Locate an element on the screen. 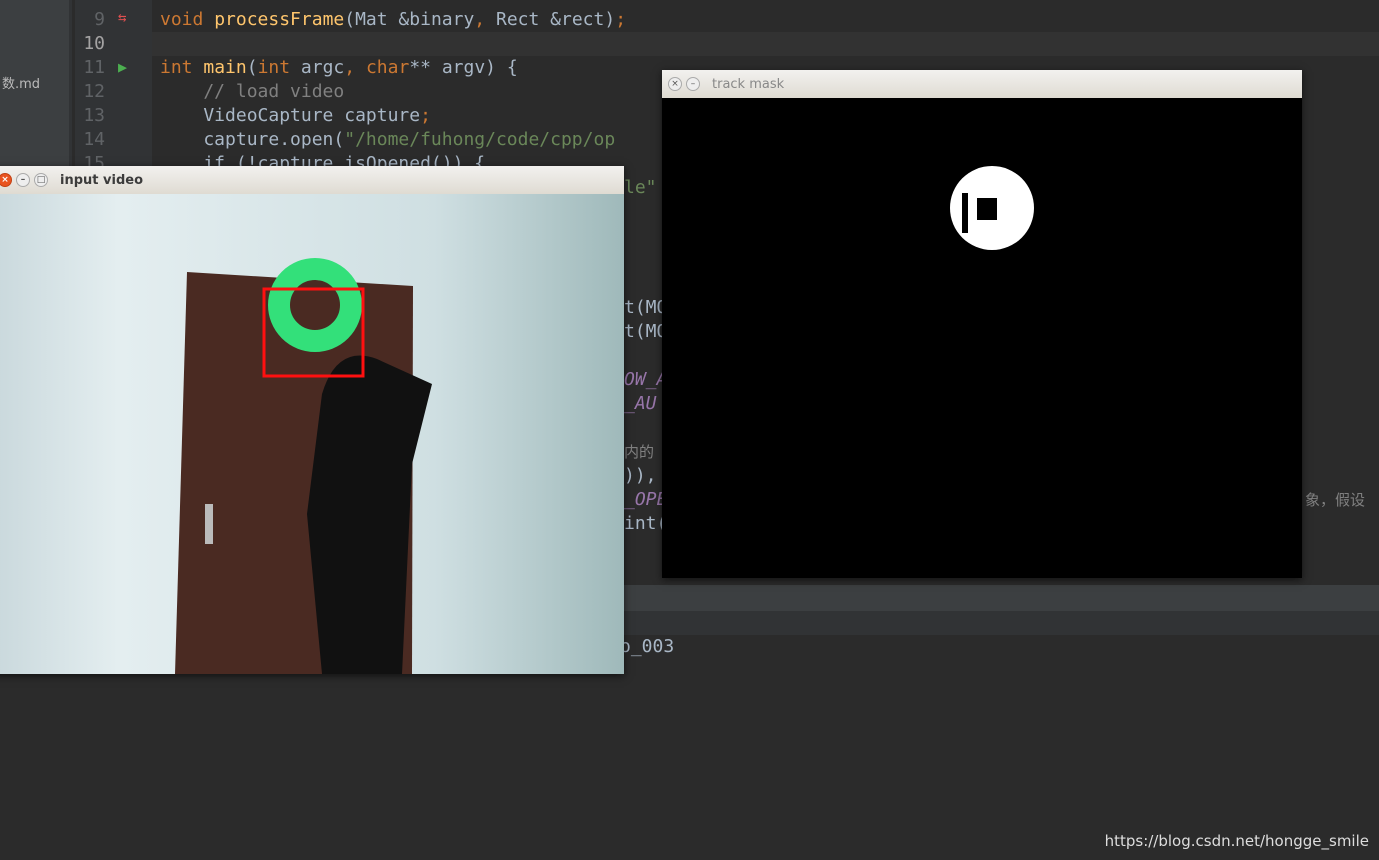 Image resolution: width=1379 pixels, height=860 pixels. current-line-highlight is located at coordinates (765, 44).